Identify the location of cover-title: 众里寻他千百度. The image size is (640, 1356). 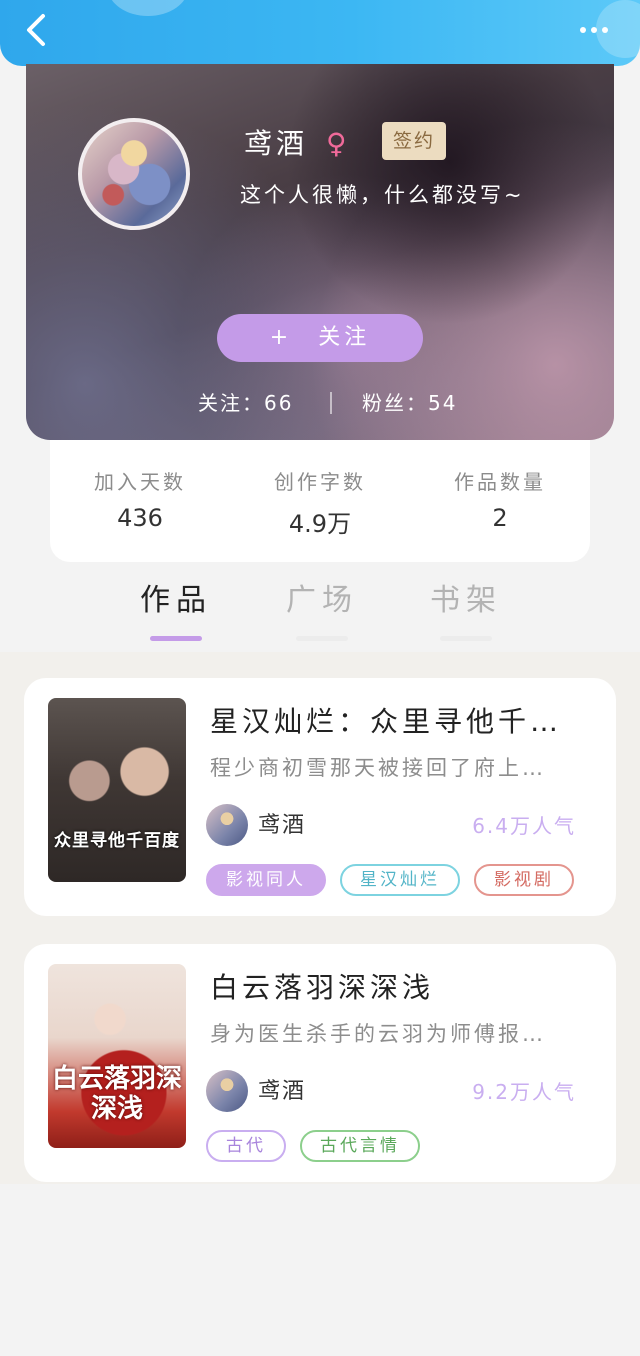
(117, 841).